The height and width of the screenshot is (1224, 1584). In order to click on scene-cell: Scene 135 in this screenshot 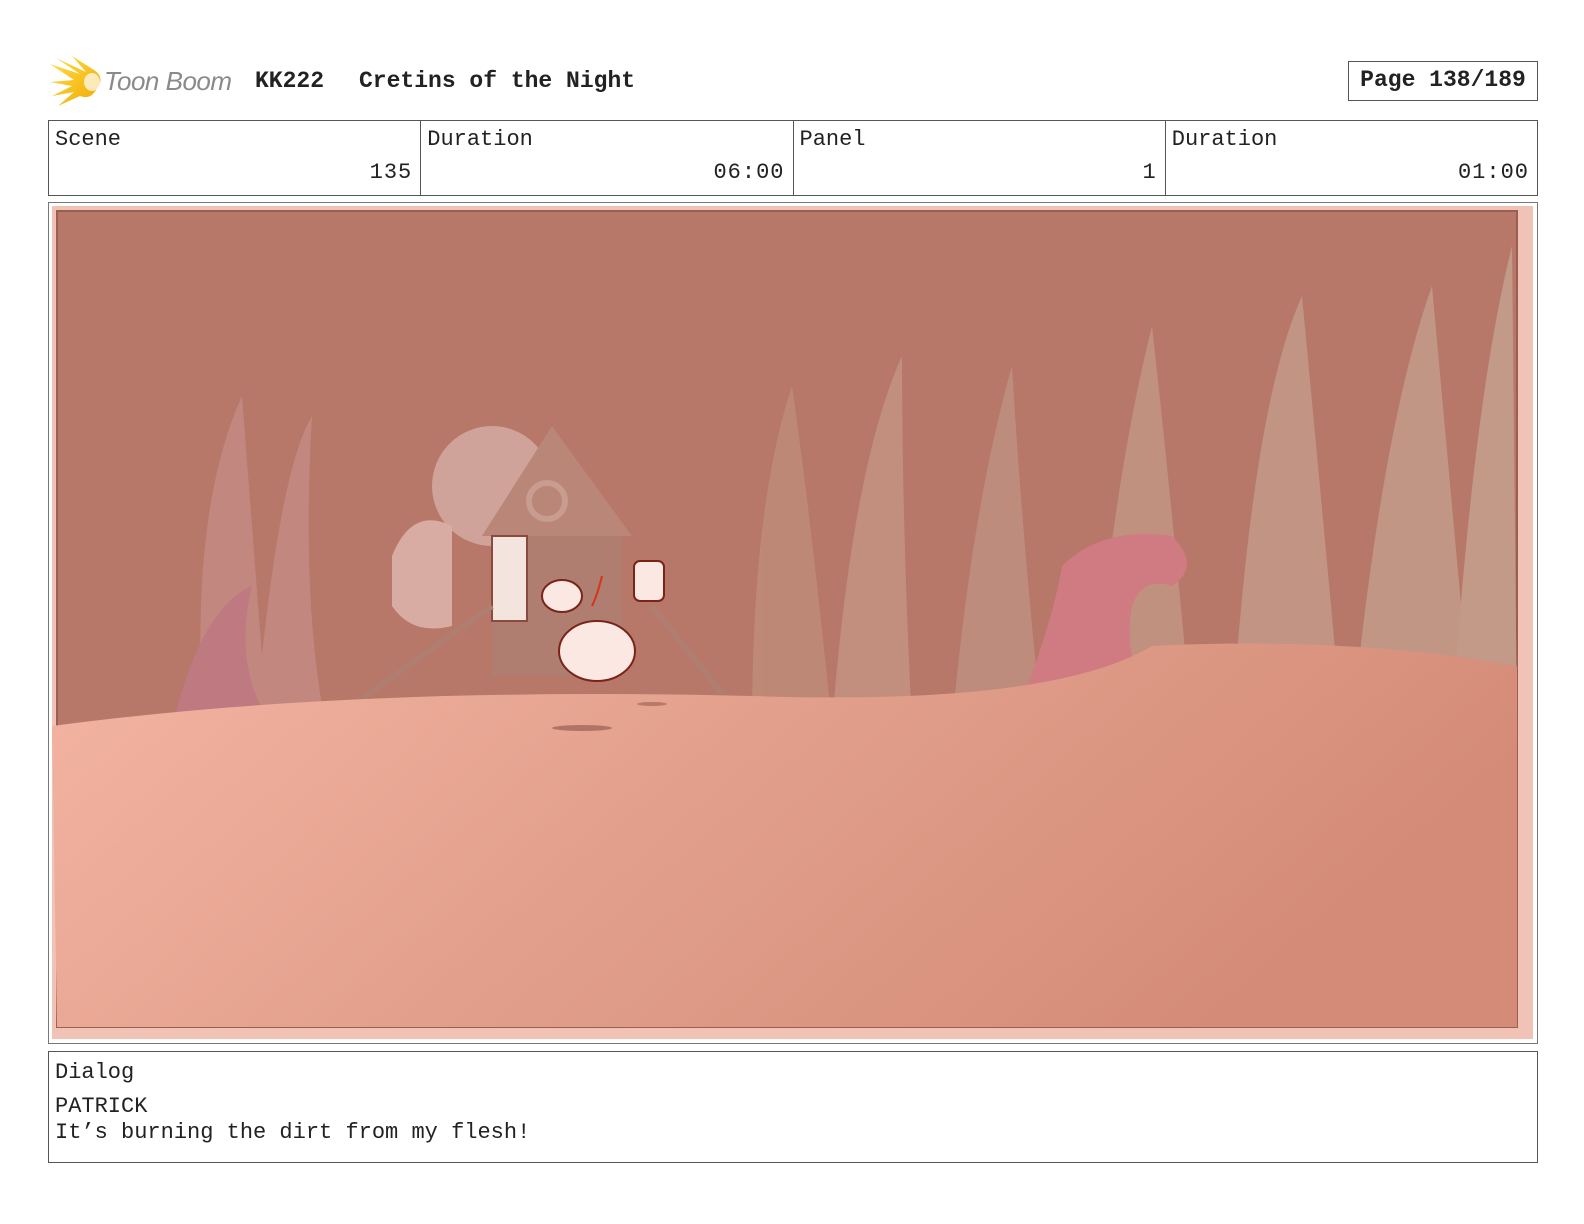, I will do `click(235, 158)`.